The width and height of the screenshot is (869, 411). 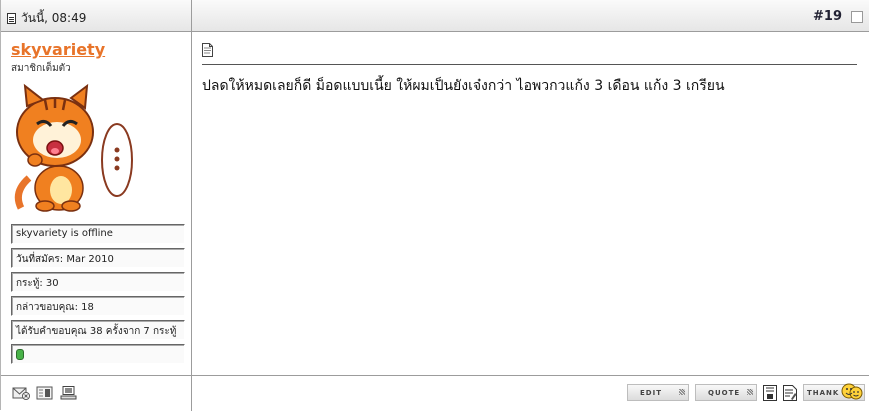 I want to click on profile-card-icon, so click(x=45, y=393).